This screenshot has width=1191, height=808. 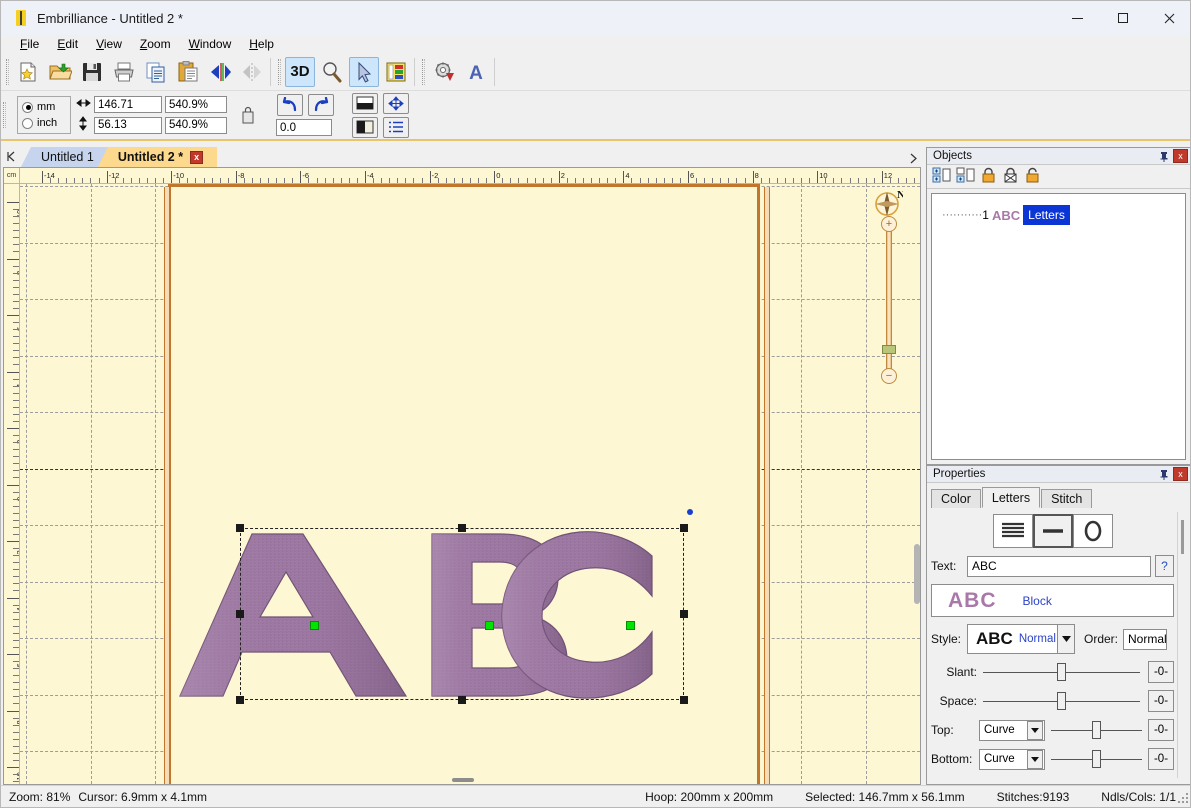 What do you see at coordinates (396, 72) in the screenshot?
I see `color-list-icon` at bounding box center [396, 72].